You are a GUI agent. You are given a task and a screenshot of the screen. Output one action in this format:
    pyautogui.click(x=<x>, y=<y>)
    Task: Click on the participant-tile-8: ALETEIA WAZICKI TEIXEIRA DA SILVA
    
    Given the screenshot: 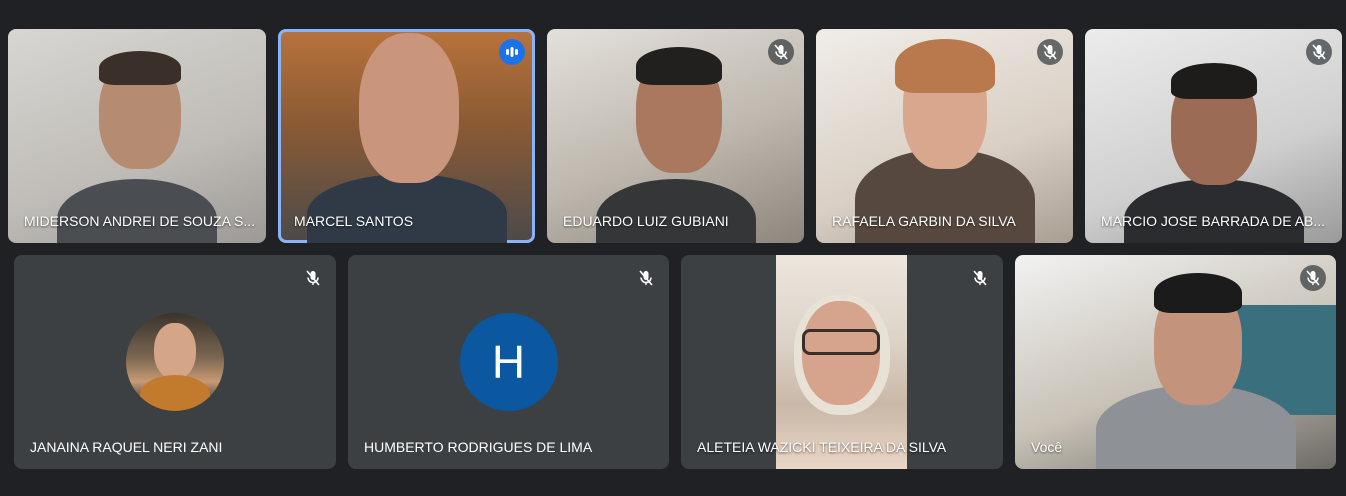 What is the action you would take?
    pyautogui.click(x=842, y=362)
    